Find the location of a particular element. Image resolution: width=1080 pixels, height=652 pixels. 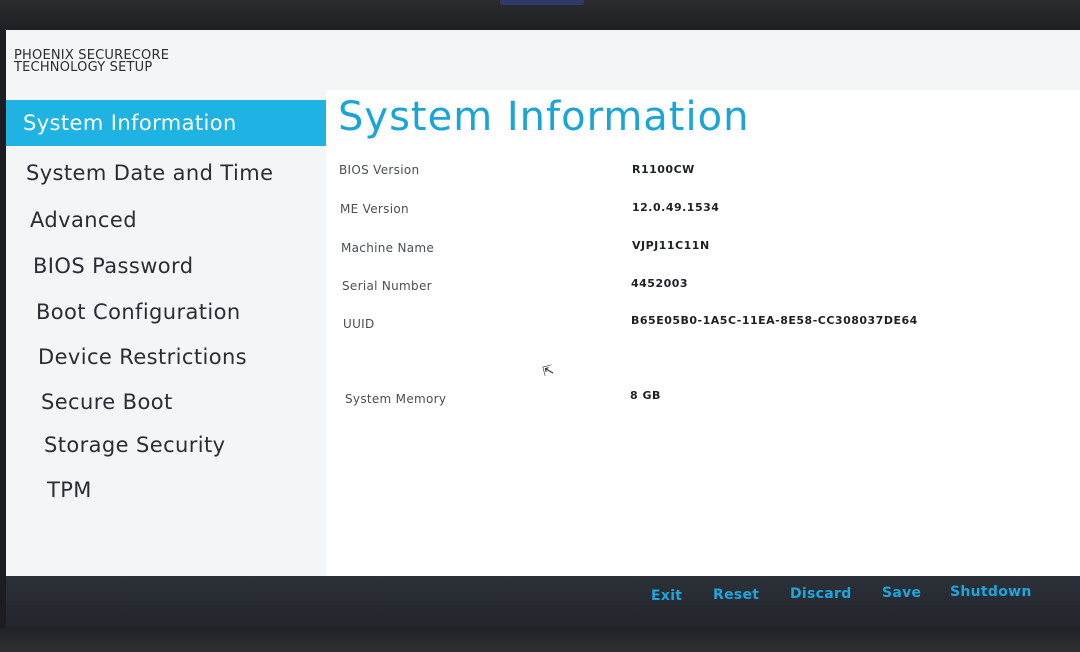

sidebar-item-label: Advanced is located at coordinates (83, 220).